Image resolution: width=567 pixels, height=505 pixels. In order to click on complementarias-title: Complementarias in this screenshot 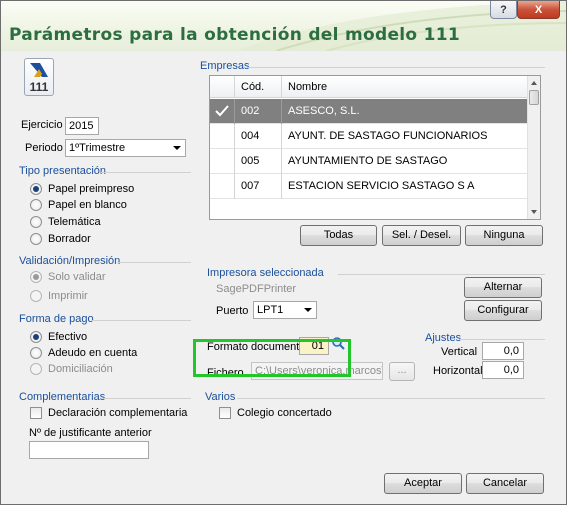, I will do `click(62, 397)`.